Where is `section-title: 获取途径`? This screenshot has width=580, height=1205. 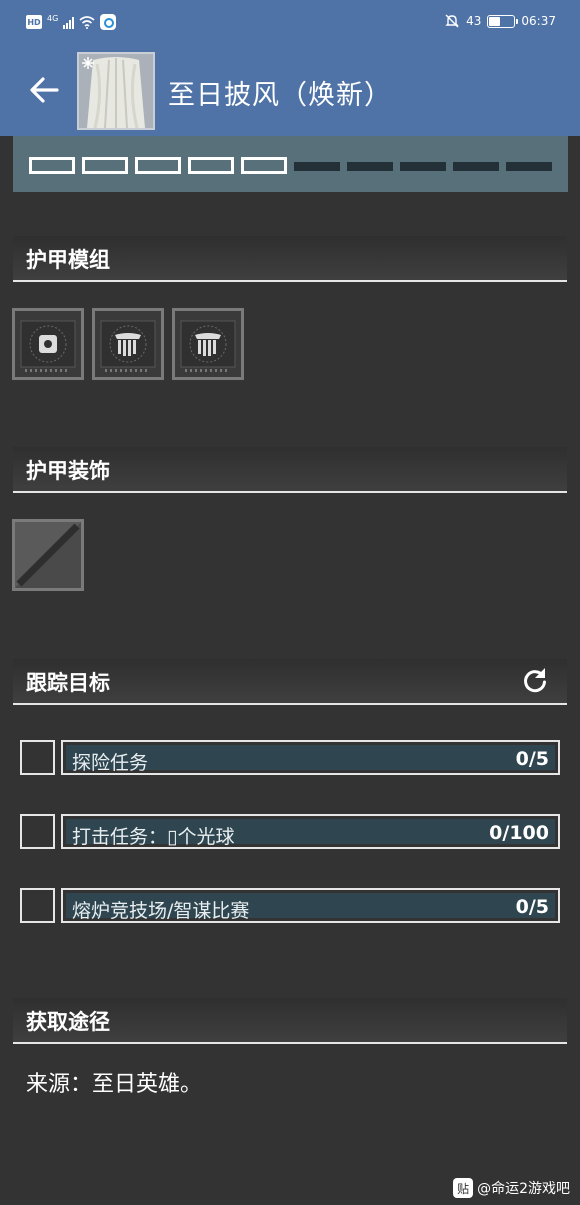
section-title: 获取途径 is located at coordinates (68, 1022).